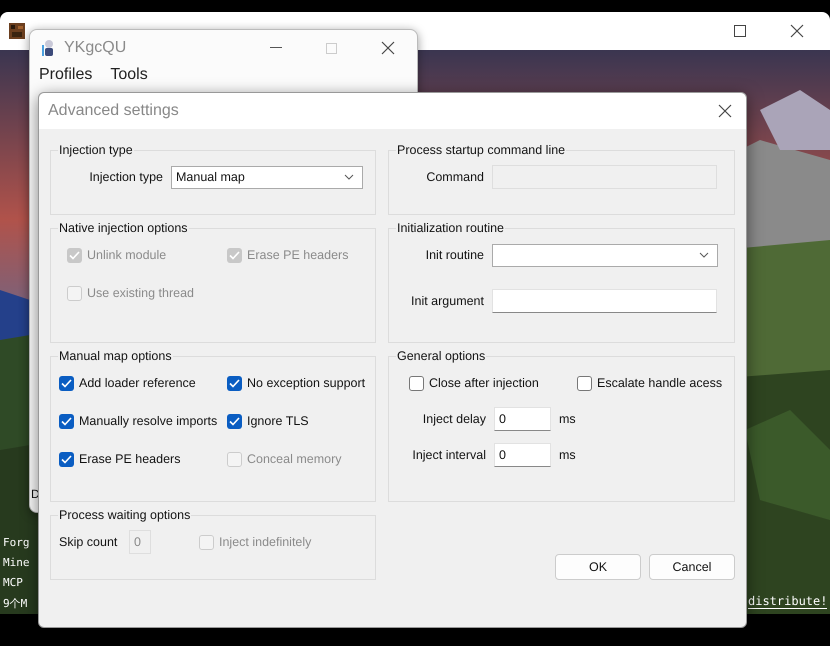 Image resolution: width=830 pixels, height=646 pixels. Describe the element at coordinates (278, 421) in the screenshot. I see `checkbox-label: Ignore TLS` at that location.